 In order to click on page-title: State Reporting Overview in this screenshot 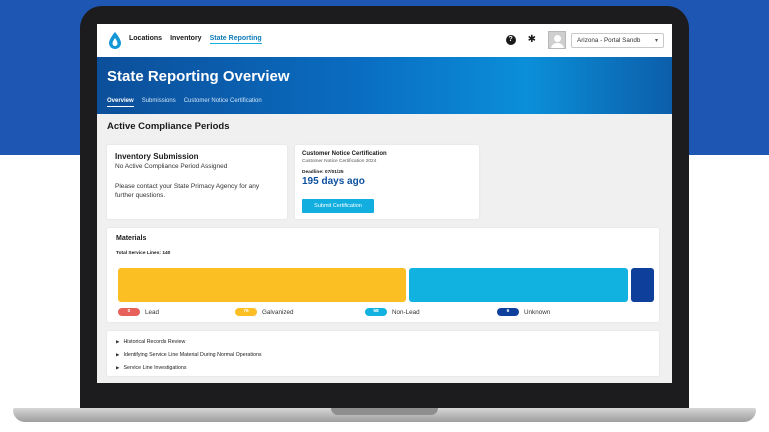, I will do `click(198, 76)`.